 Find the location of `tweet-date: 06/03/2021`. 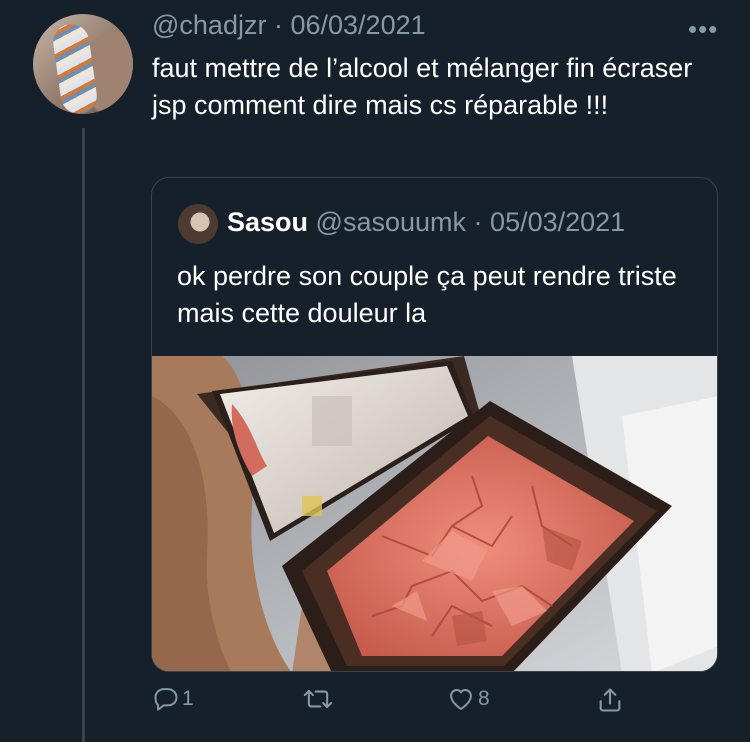

tweet-date: 06/03/2021 is located at coordinates (357, 25).